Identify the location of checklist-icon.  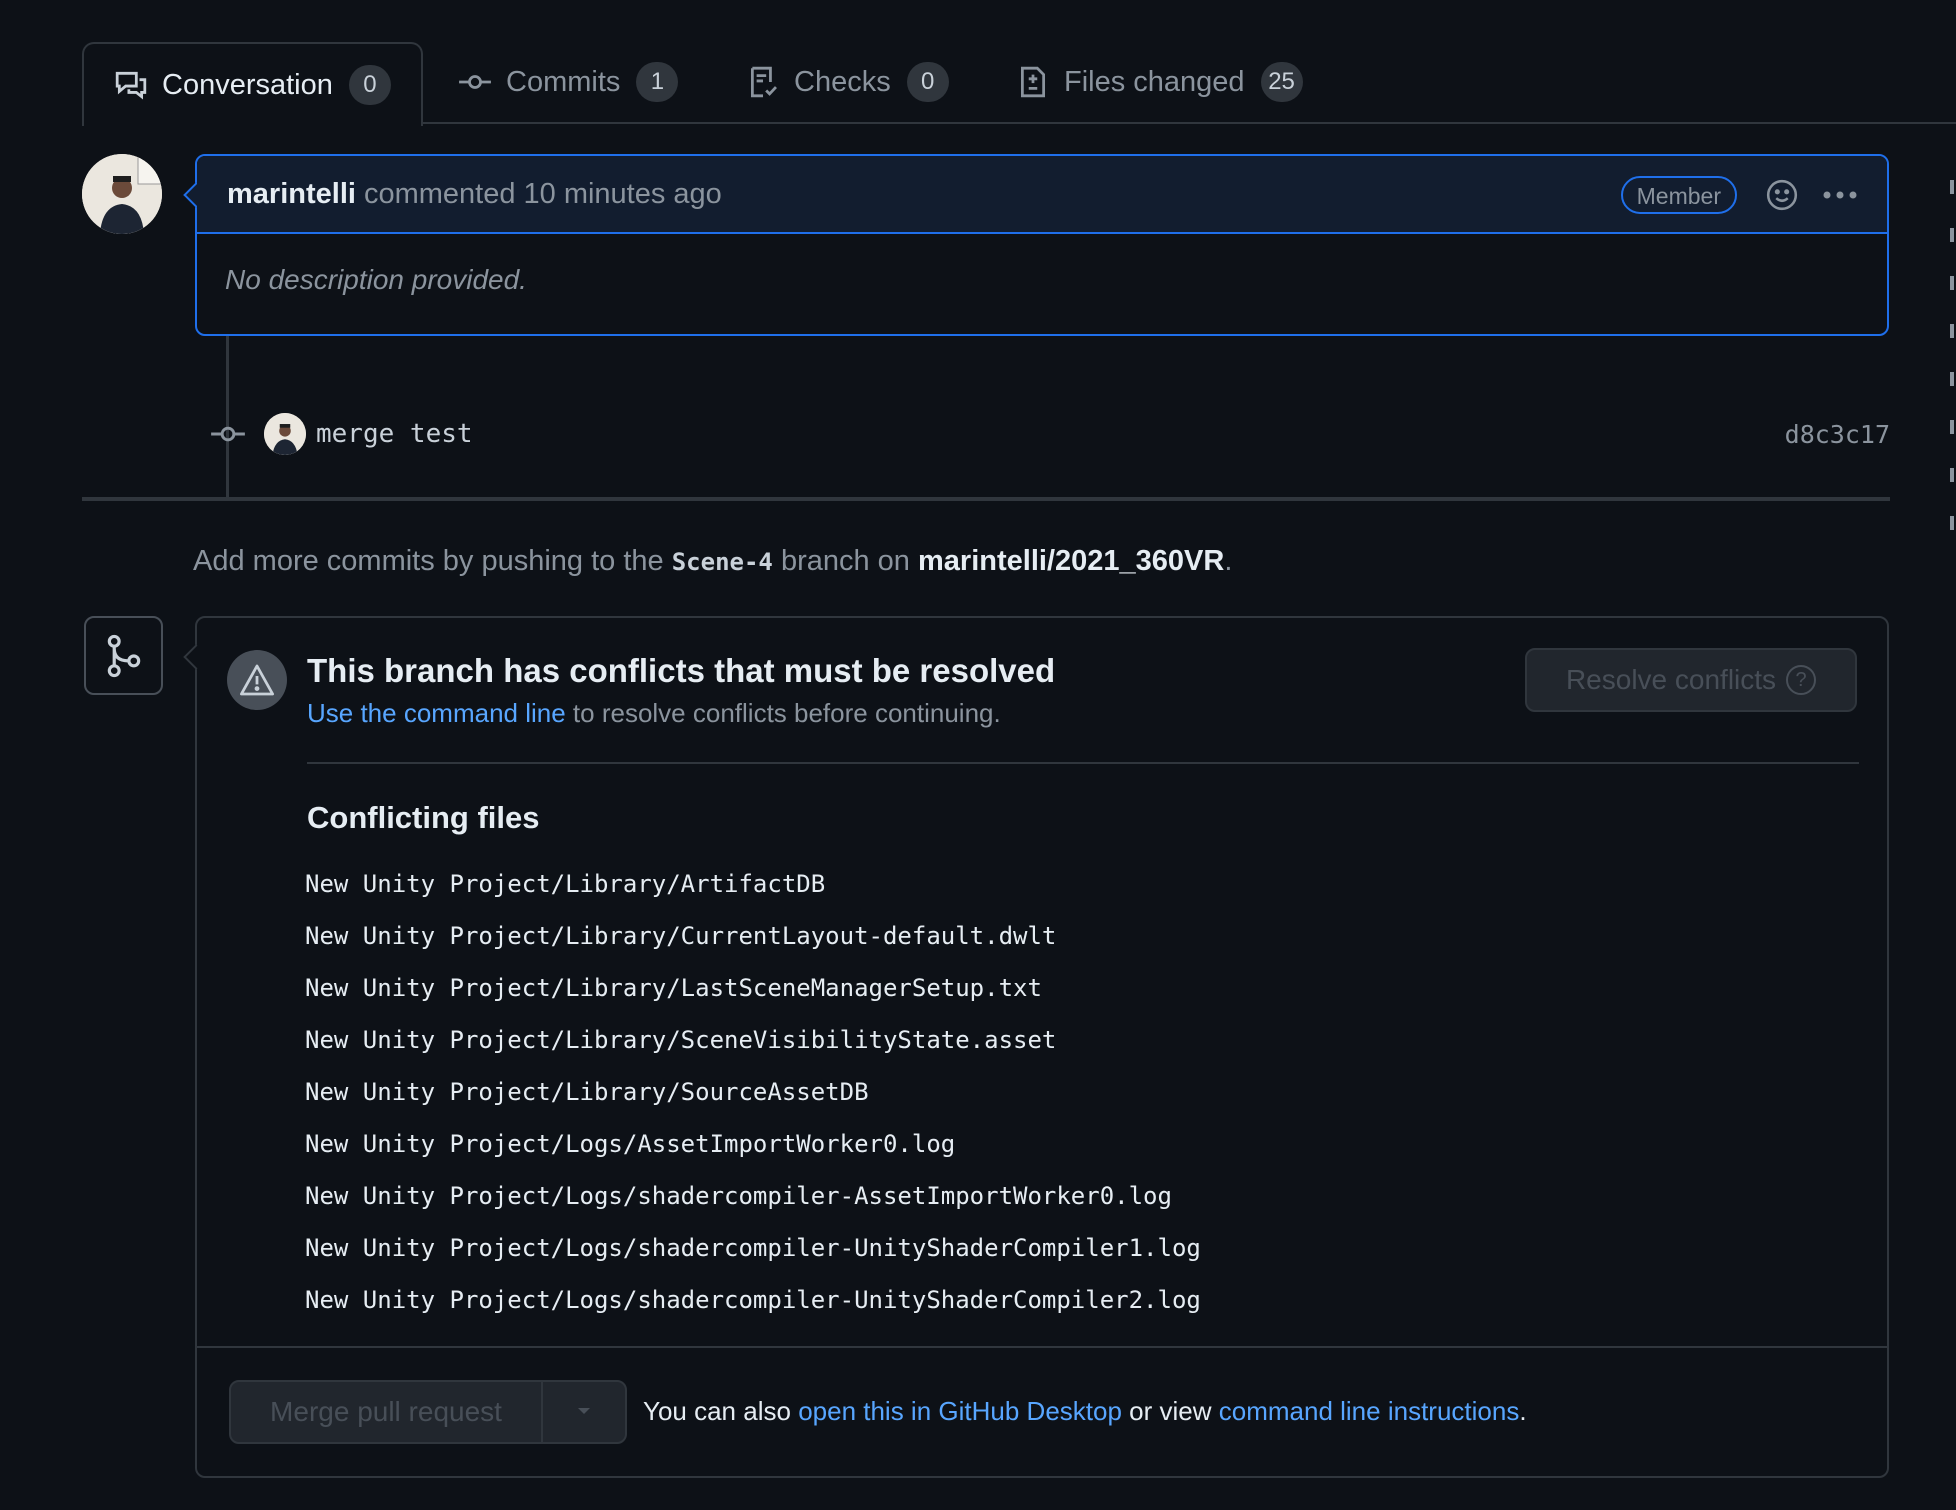
(763, 82).